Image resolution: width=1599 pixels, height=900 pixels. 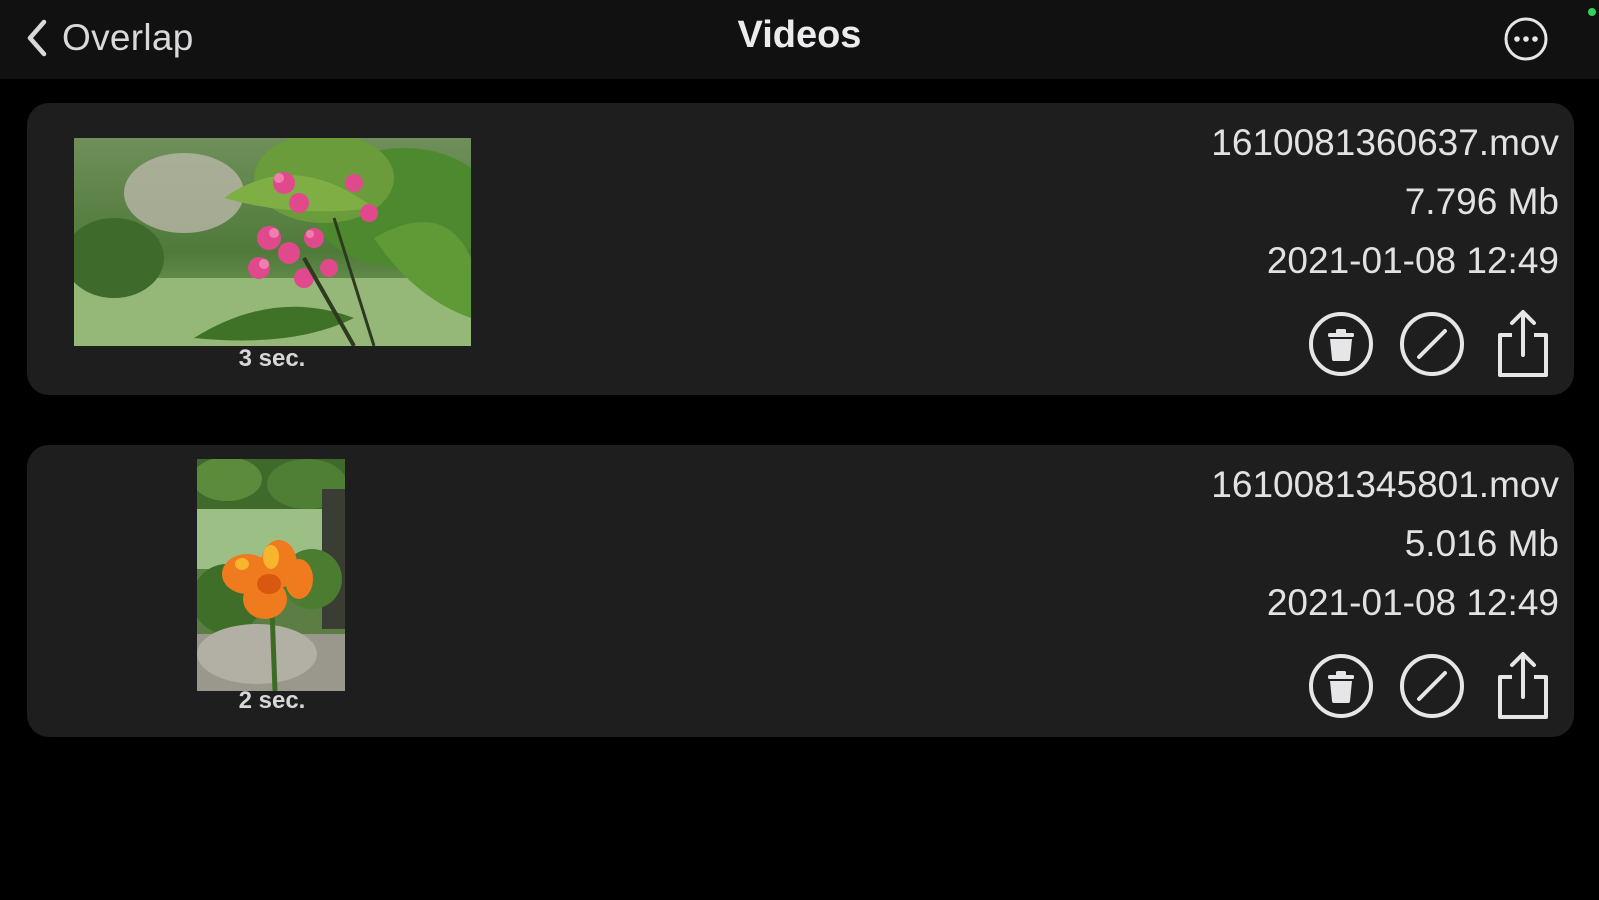 I want to click on video-filename: 1610081345801.mov, so click(x=1385, y=484).